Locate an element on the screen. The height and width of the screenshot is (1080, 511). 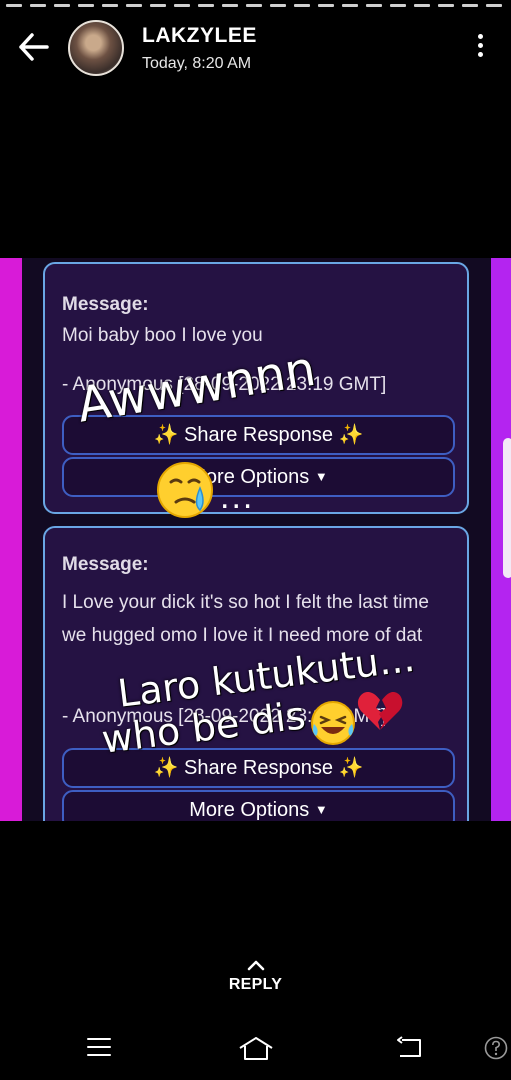
home-icon is located at coordinates (256, 1051).